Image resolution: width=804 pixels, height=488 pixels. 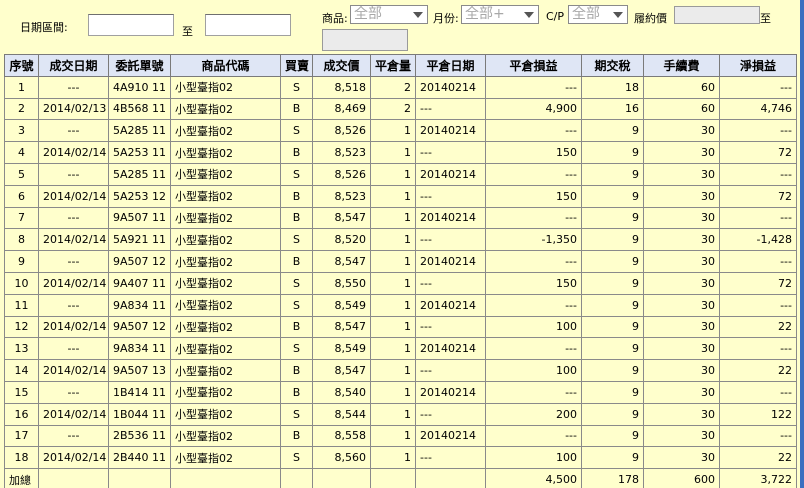 I want to click on column-header-seq: 序號, so click(x=21, y=65).